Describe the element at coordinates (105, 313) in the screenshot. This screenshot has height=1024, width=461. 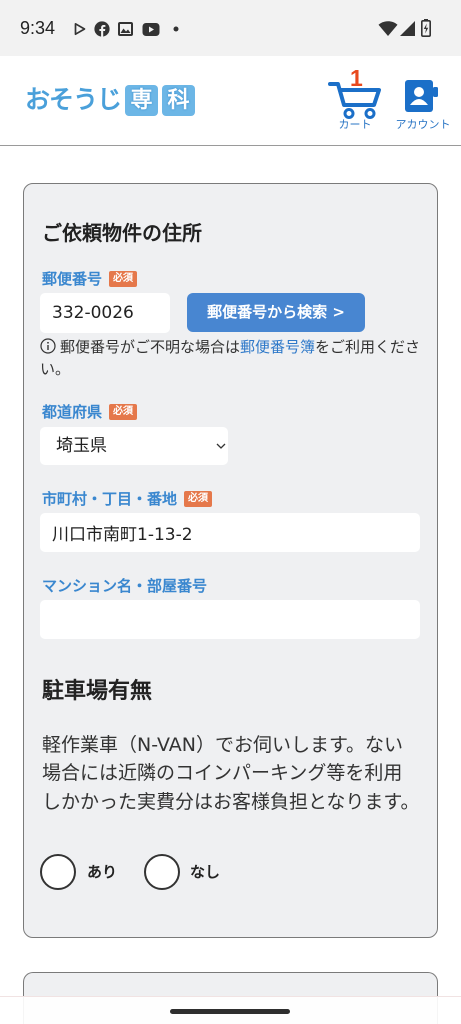
I see `postal-code-input` at that location.